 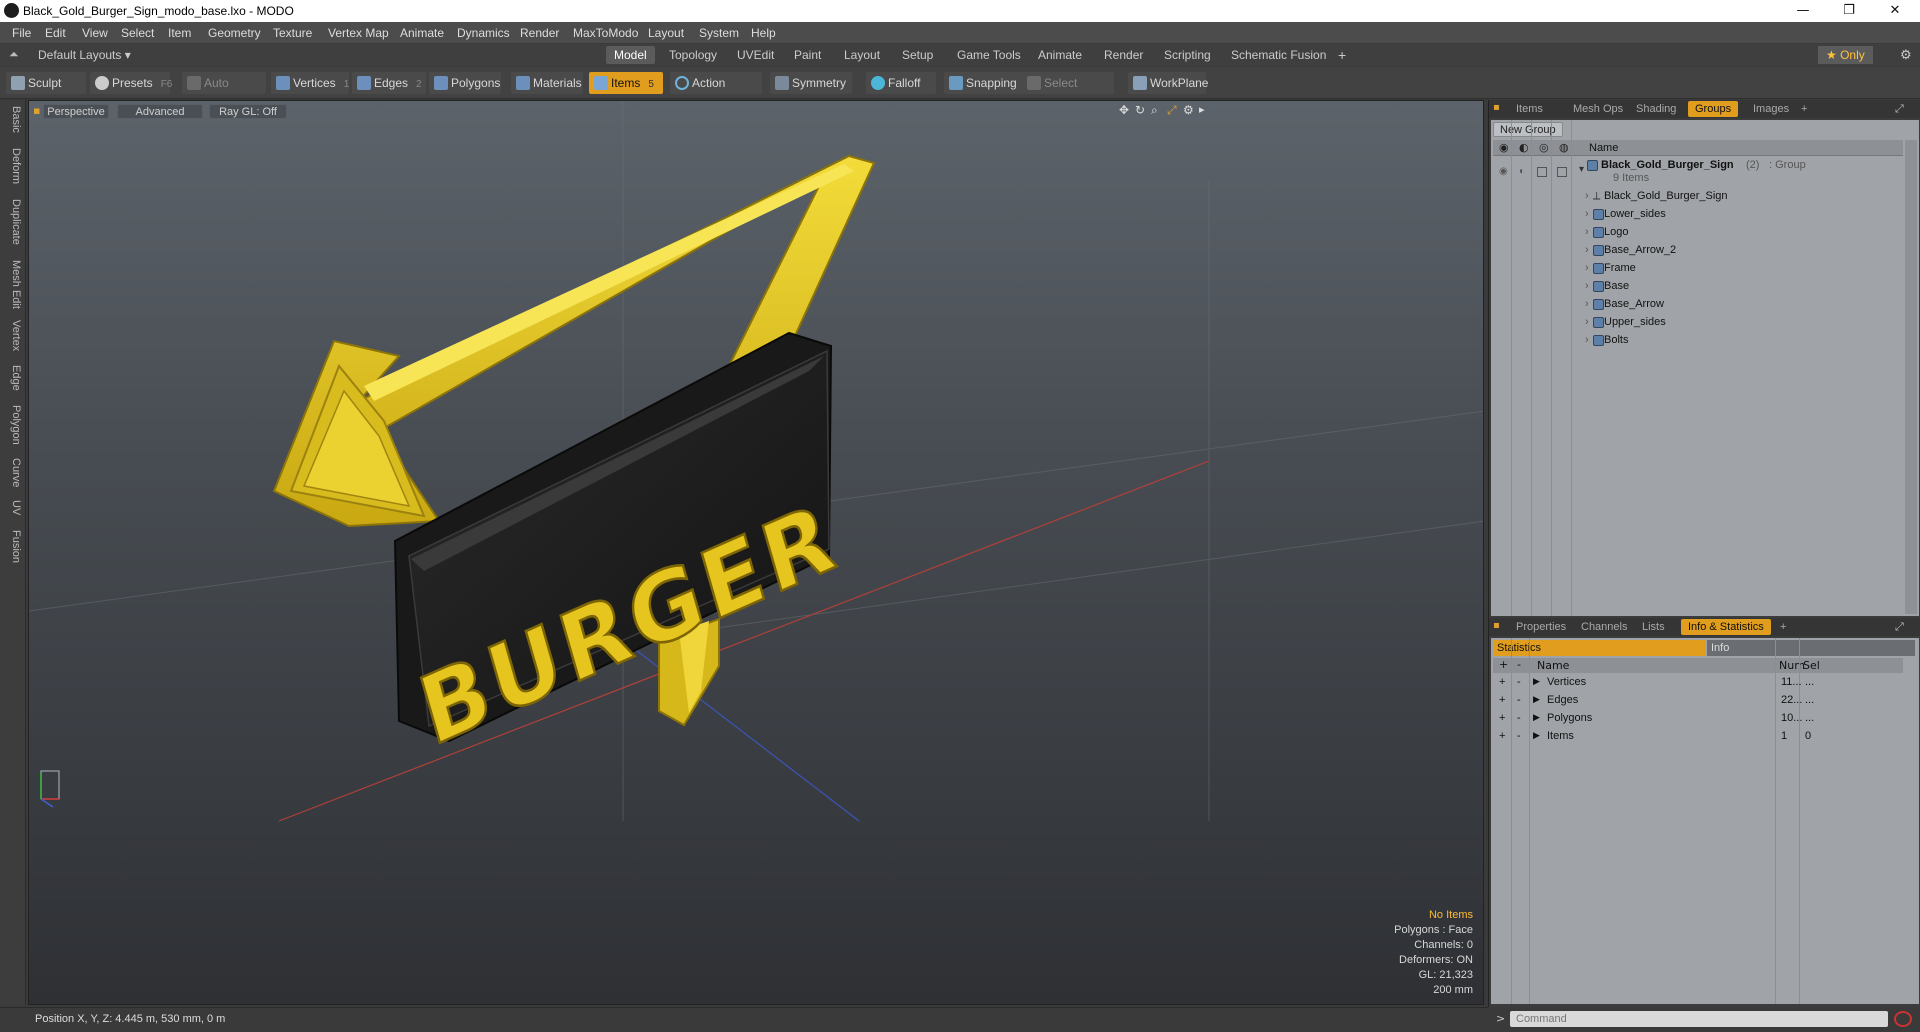 What do you see at coordinates (1653, 627) in the screenshot?
I see `tab-lists: Lists` at bounding box center [1653, 627].